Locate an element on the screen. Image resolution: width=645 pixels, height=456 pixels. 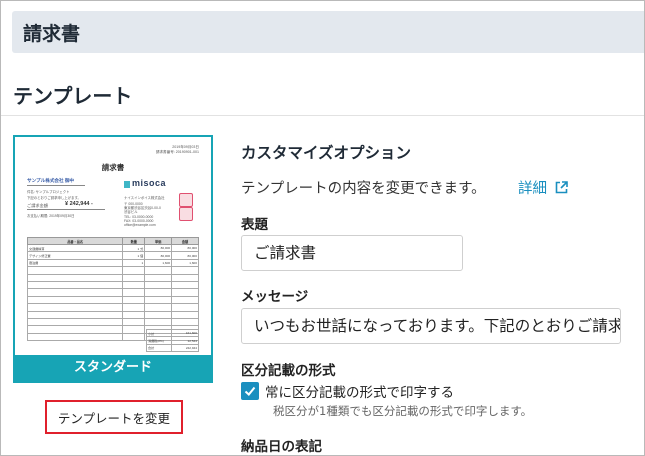
misoca-logo-icon is located at coordinates (127, 184).